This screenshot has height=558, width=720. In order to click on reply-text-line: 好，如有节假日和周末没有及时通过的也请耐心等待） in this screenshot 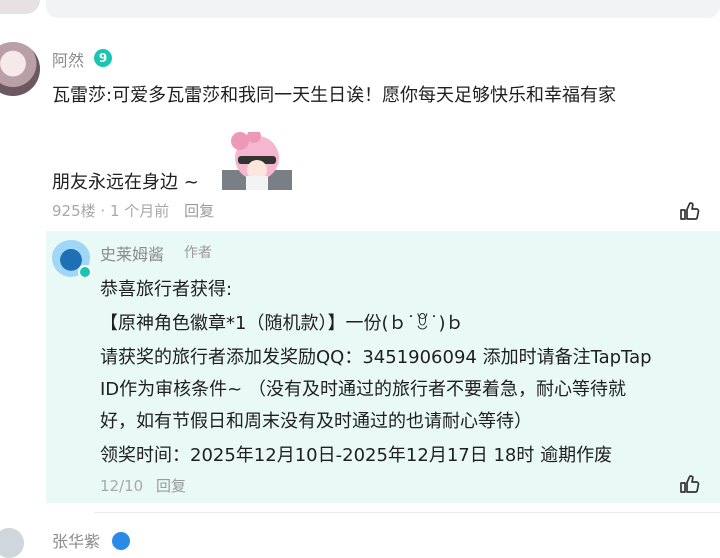, I will do `click(316, 421)`.